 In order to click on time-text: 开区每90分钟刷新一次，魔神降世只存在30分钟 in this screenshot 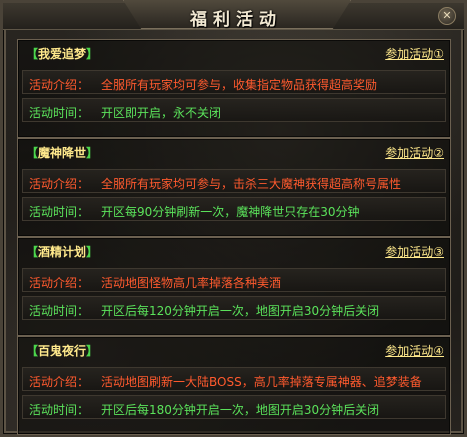, I will do `click(230, 212)`.